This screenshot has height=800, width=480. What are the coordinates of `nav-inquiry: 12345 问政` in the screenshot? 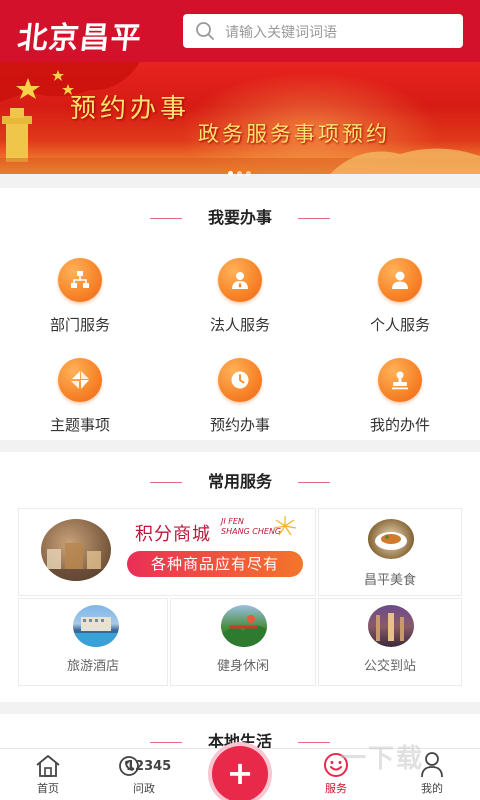 It's located at (144, 774).